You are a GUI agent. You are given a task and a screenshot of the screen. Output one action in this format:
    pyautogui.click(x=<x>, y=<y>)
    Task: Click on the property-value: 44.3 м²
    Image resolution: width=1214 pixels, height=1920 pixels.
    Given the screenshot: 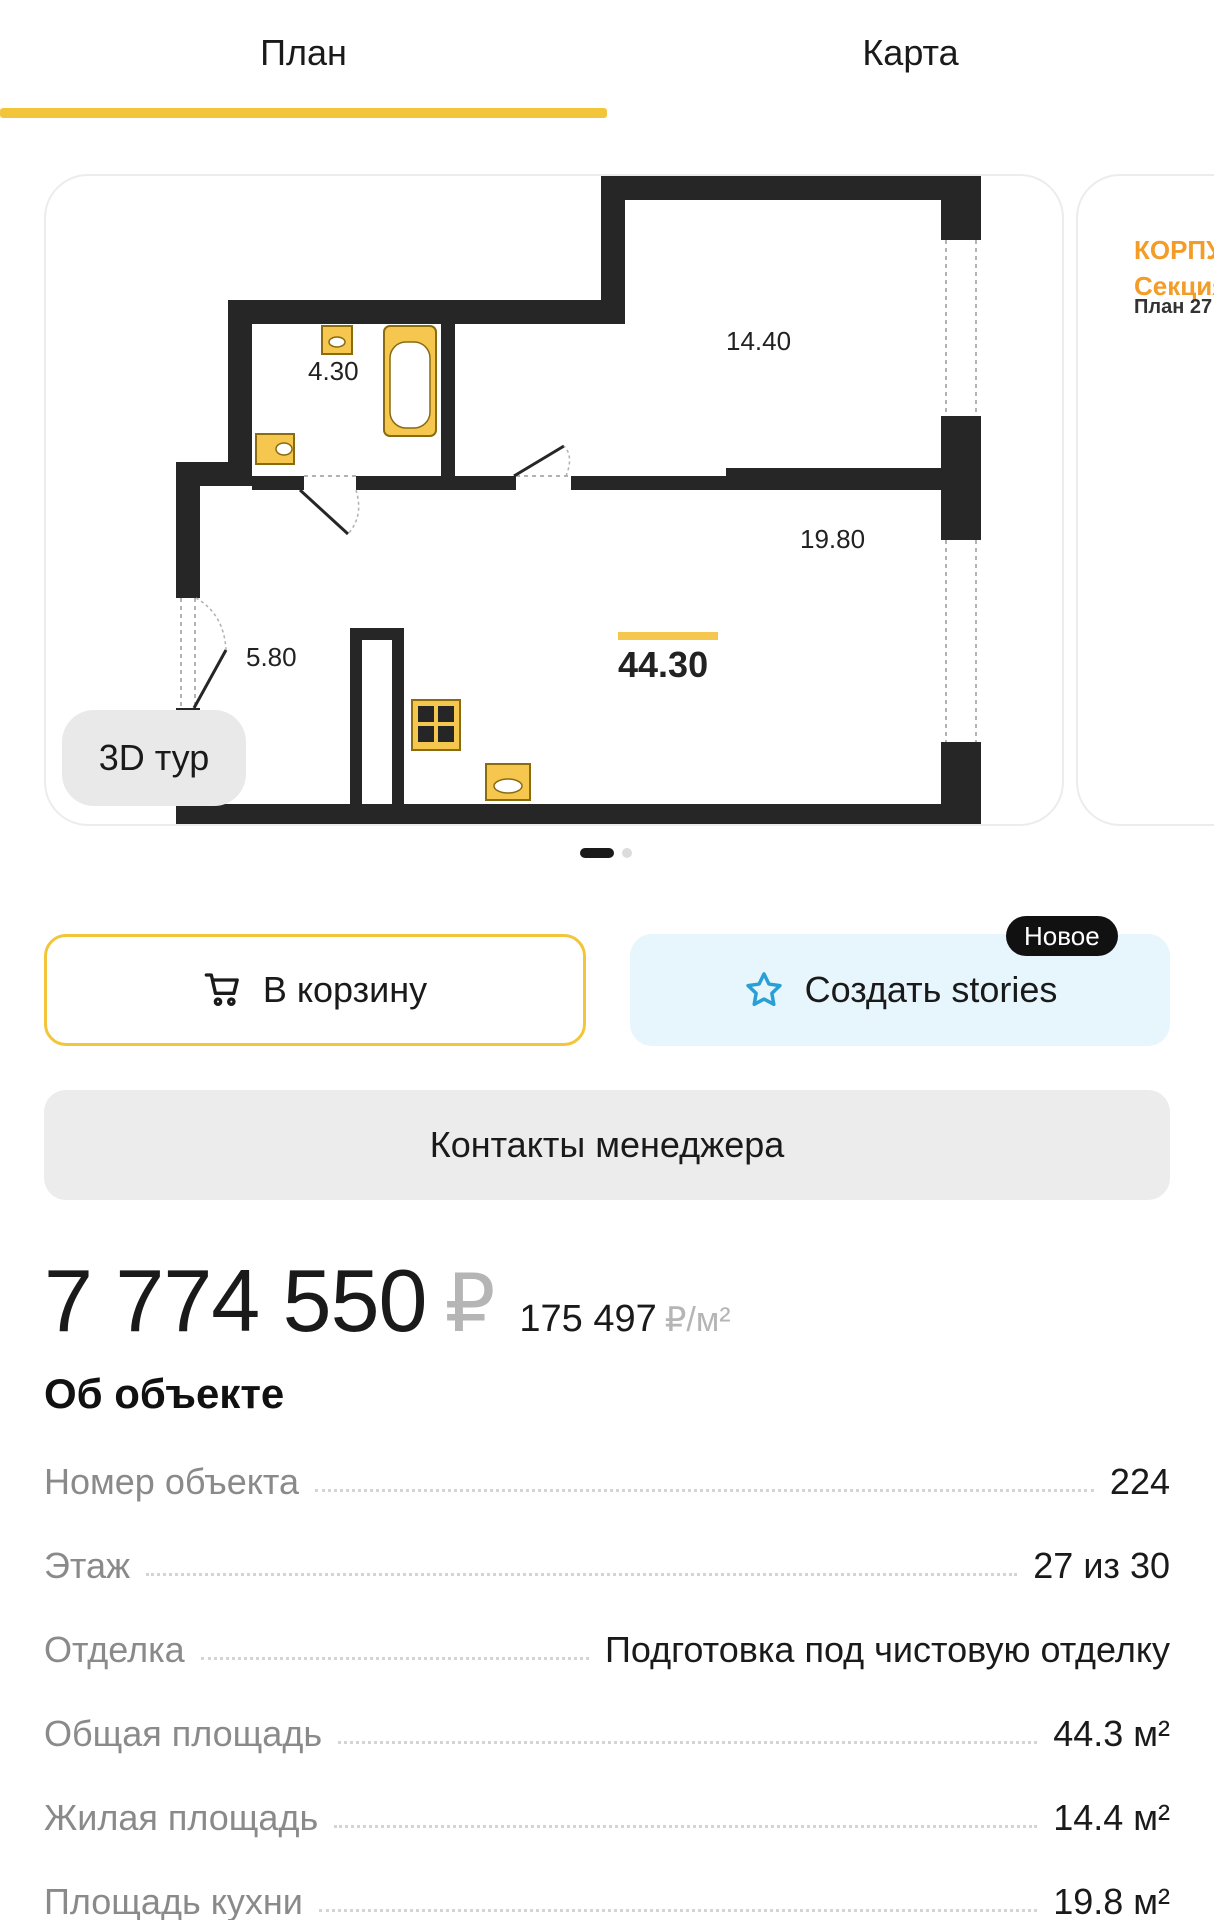 What is the action you would take?
    pyautogui.click(x=1111, y=1733)
    